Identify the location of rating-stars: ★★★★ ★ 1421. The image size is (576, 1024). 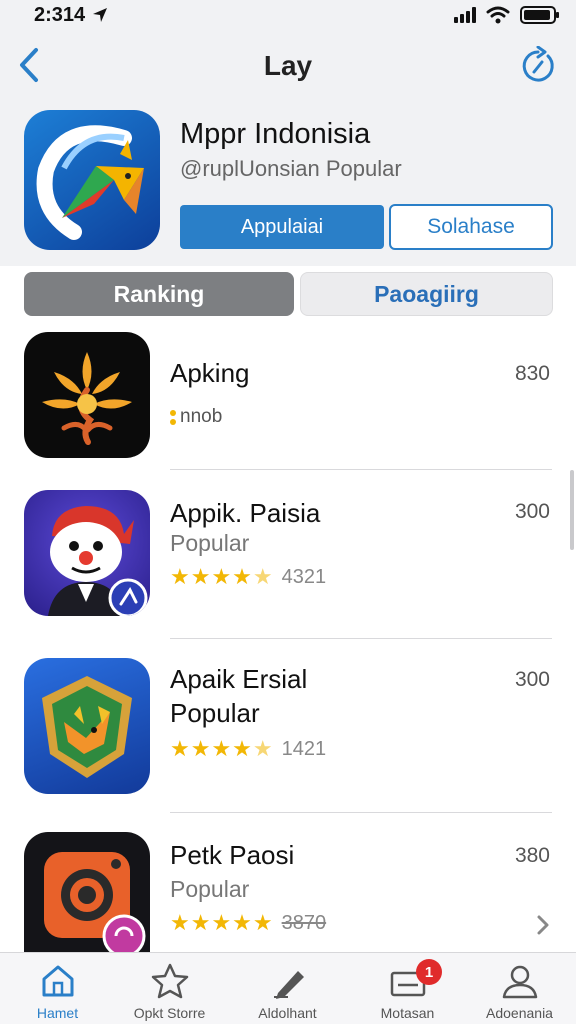
(248, 748).